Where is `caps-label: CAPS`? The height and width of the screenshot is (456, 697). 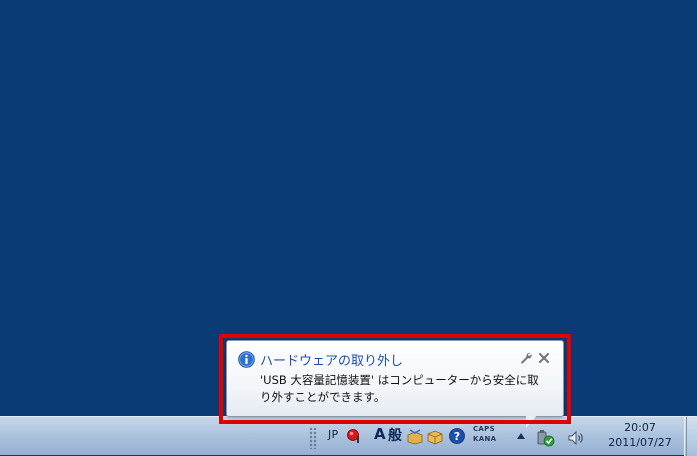
caps-label: CAPS is located at coordinates (484, 429).